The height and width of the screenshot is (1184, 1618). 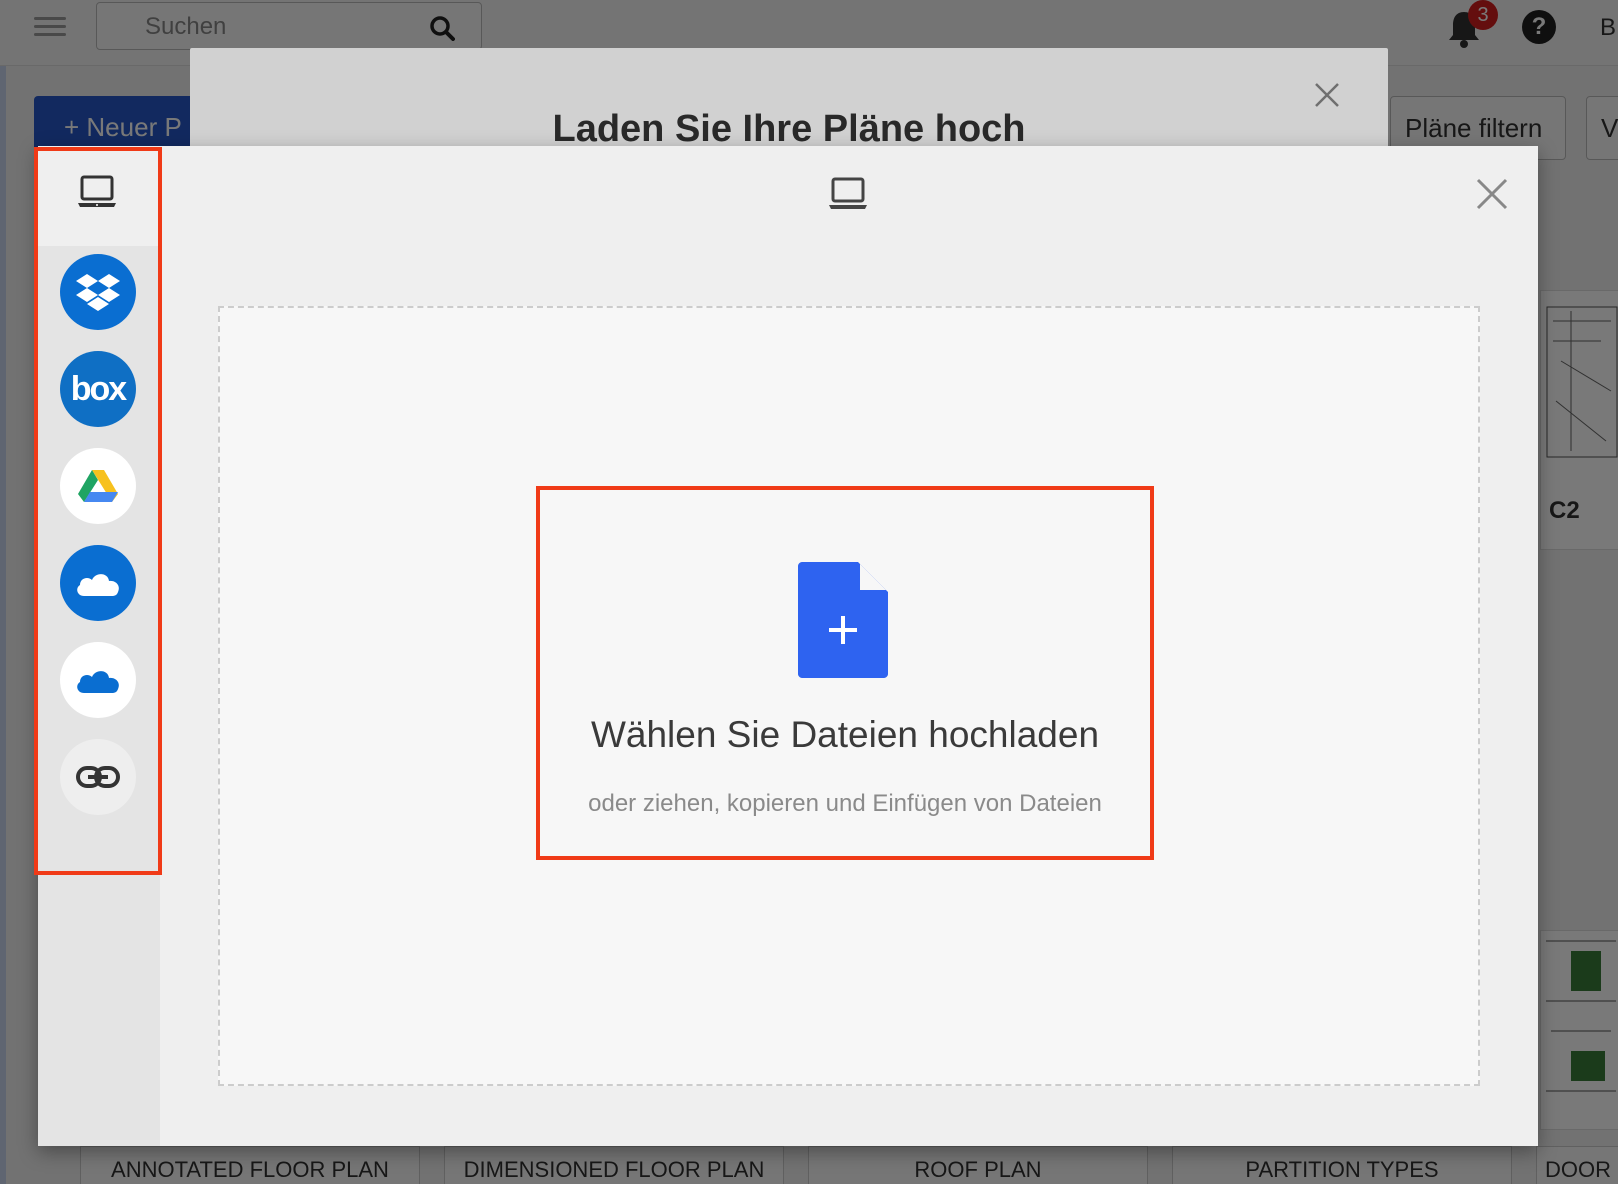 I want to click on source-onedrive-business, so click(x=98, y=680).